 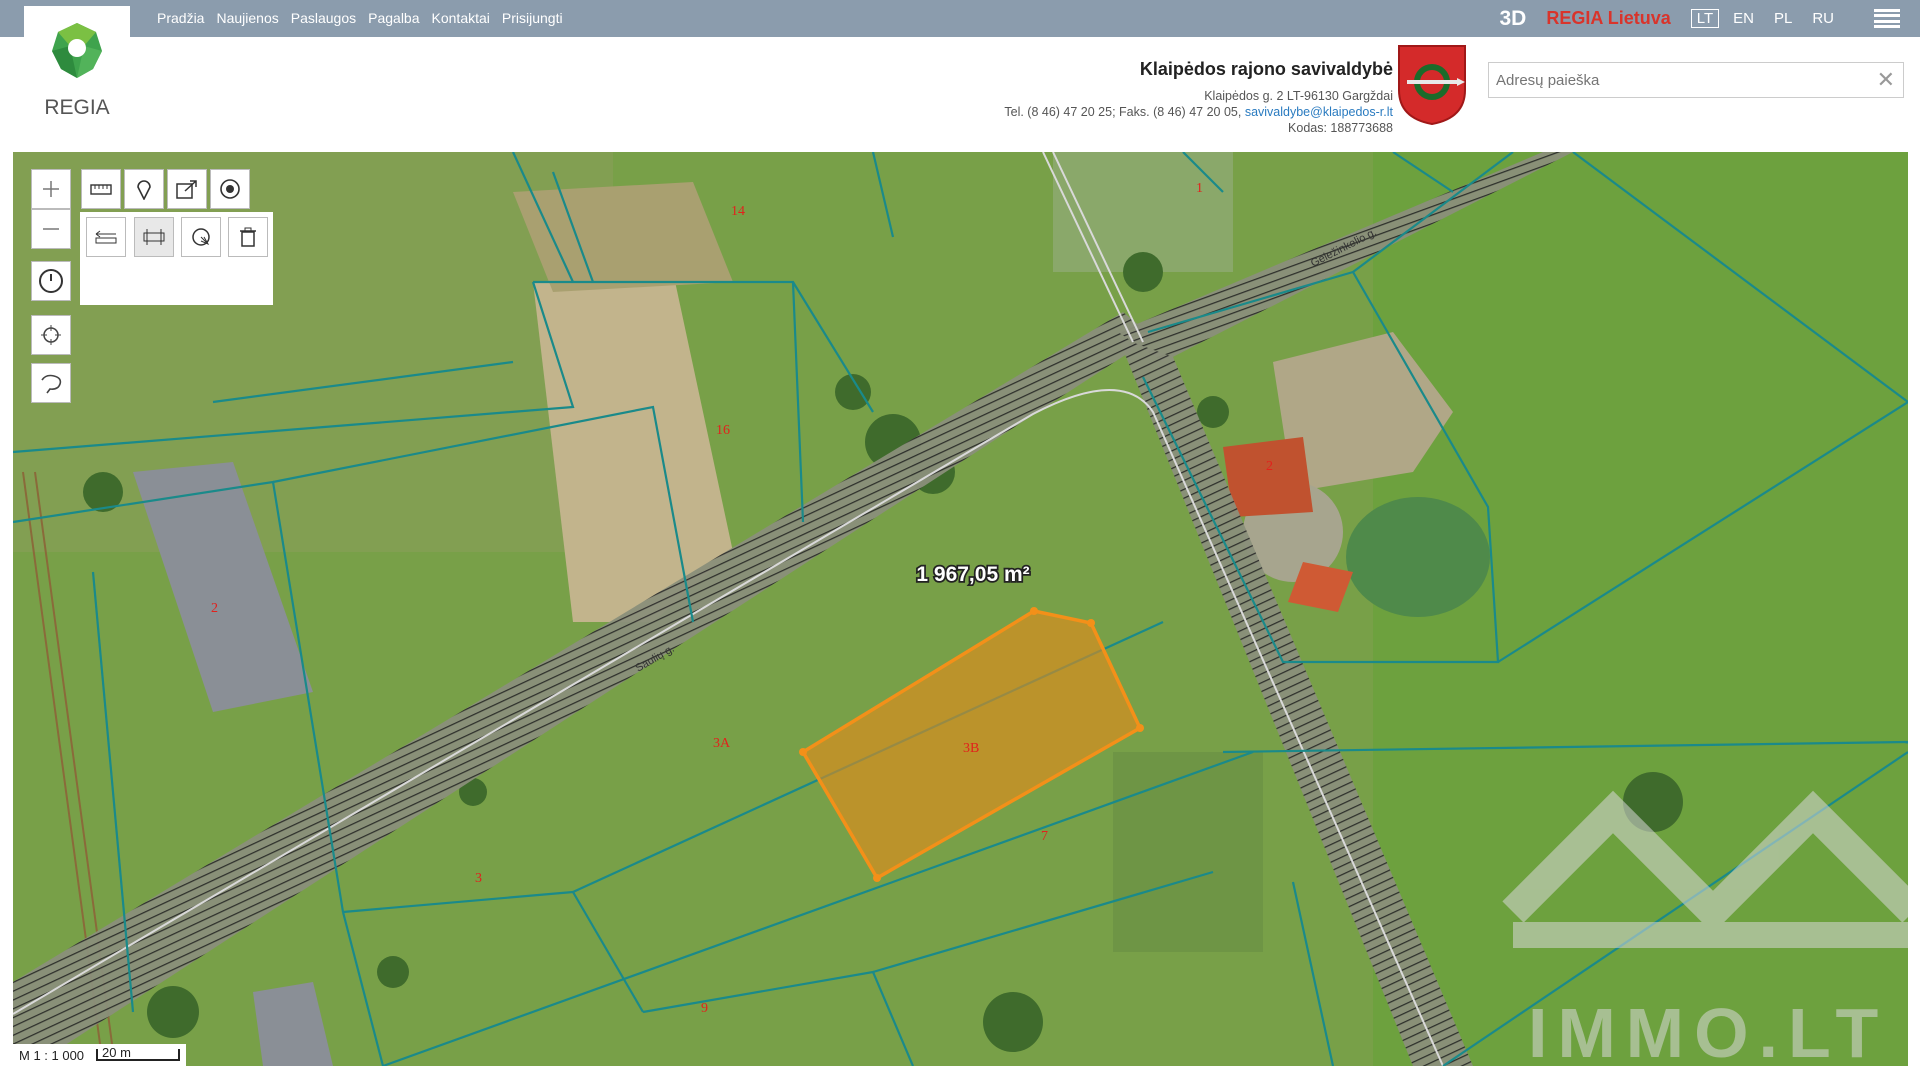 What do you see at coordinates (1608, 18) in the screenshot?
I see `regia-lietuva-link: REGIA Lietuva` at bounding box center [1608, 18].